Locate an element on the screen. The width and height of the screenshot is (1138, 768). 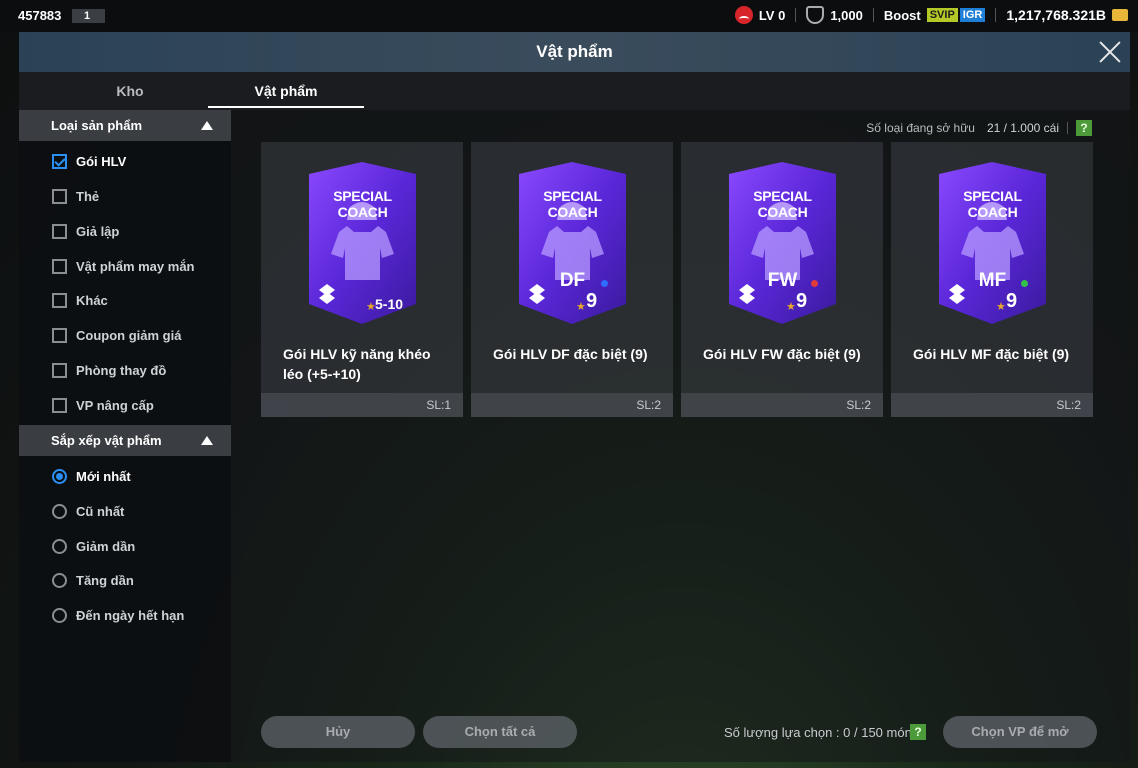
filter-vp-nang-cap: VP nâng cấp is located at coordinates (103, 405).